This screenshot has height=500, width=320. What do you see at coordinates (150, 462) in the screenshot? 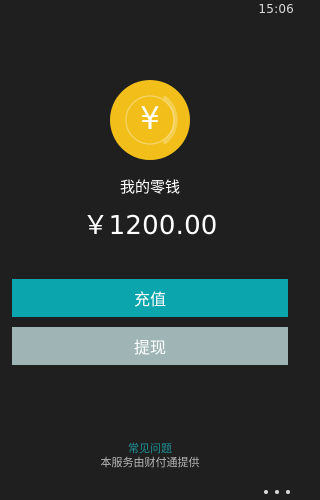
I see `provider-note: 本服务由财付通提供` at bounding box center [150, 462].